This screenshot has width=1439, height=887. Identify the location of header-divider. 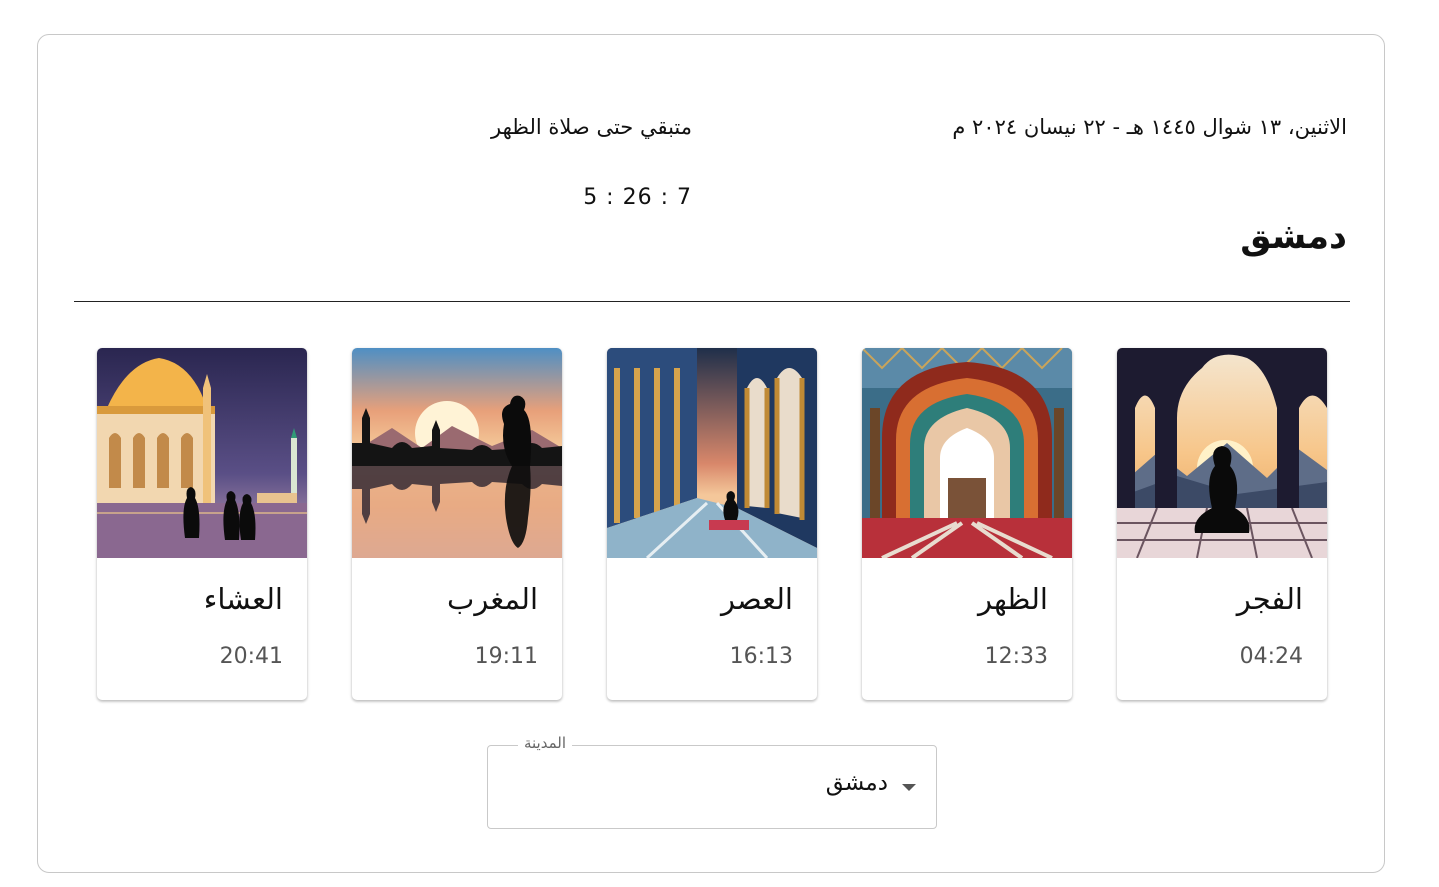
(712, 301).